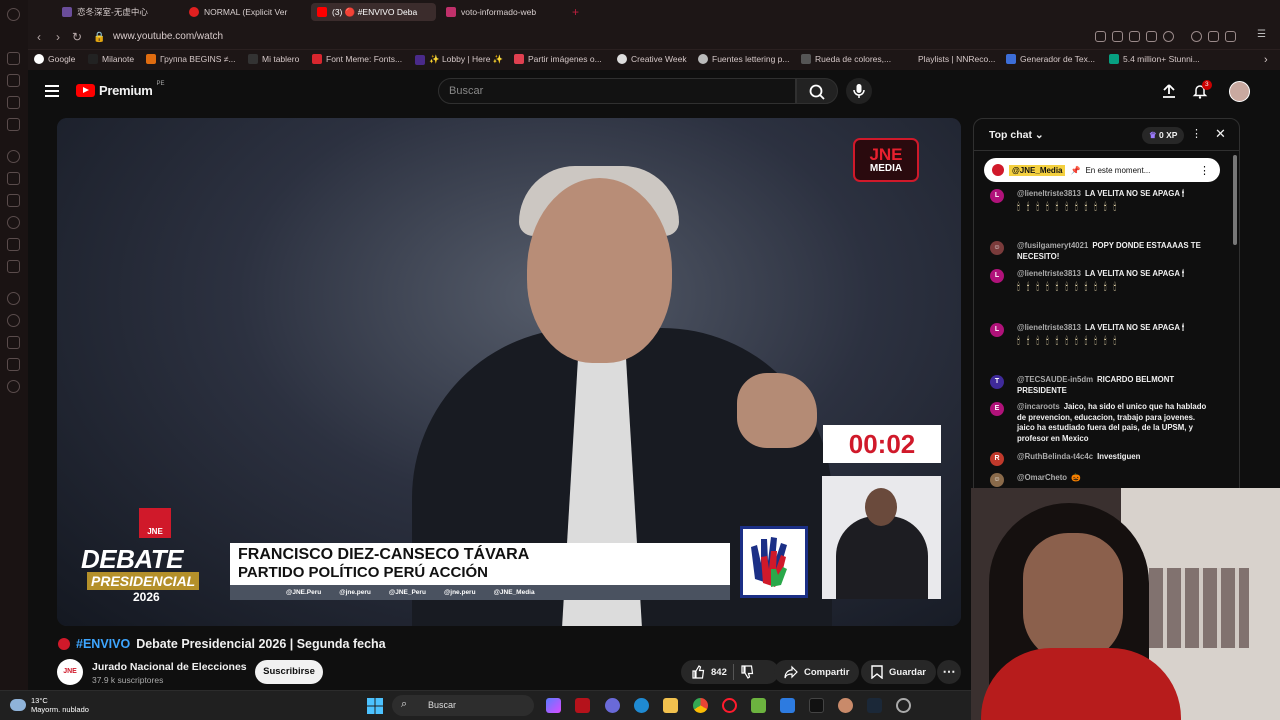 Image resolution: width=1280 pixels, height=720 pixels. What do you see at coordinates (13, 298) in the screenshot?
I see `music-icon` at bounding box center [13, 298].